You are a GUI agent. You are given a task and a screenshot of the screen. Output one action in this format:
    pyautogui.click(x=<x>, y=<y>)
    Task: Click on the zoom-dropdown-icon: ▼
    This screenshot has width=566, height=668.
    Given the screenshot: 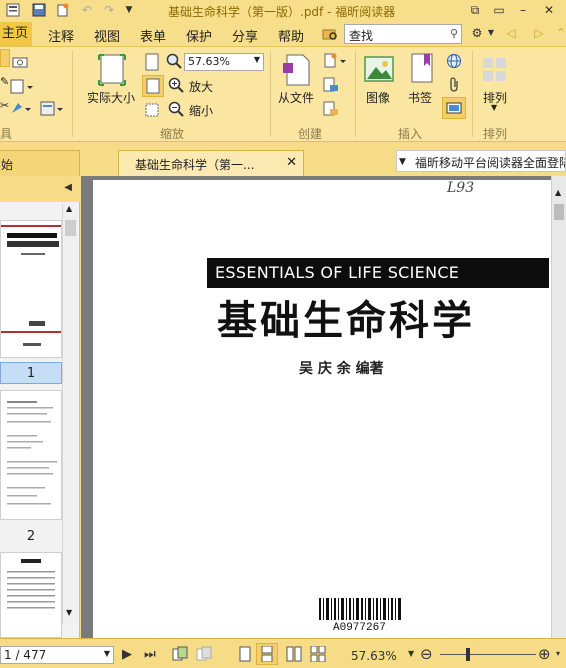 What is the action you would take?
    pyautogui.click(x=411, y=653)
    